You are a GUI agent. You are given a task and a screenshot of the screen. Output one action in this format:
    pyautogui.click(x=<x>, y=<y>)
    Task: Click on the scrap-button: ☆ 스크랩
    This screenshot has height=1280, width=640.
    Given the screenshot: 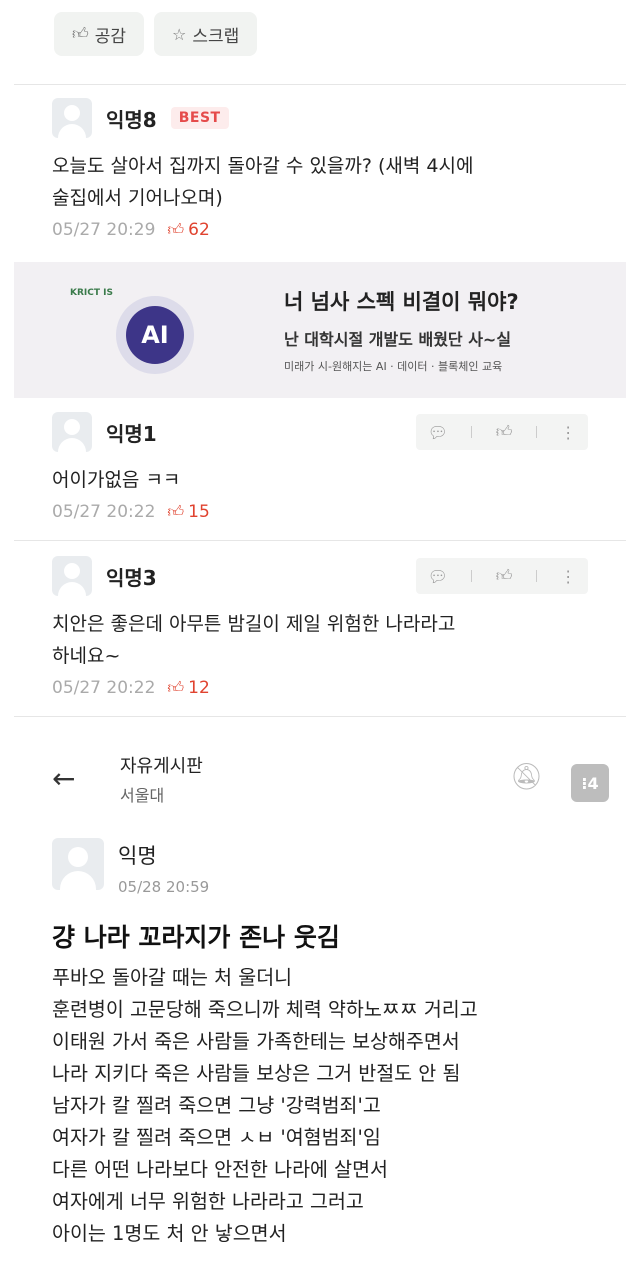 What is the action you would take?
    pyautogui.click(x=206, y=34)
    